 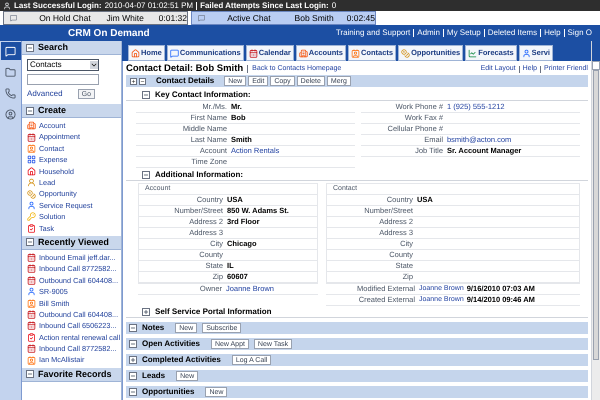 What do you see at coordinates (185, 69) in the screenshot?
I see `page-title: Contact Detail: Bob Smith` at bounding box center [185, 69].